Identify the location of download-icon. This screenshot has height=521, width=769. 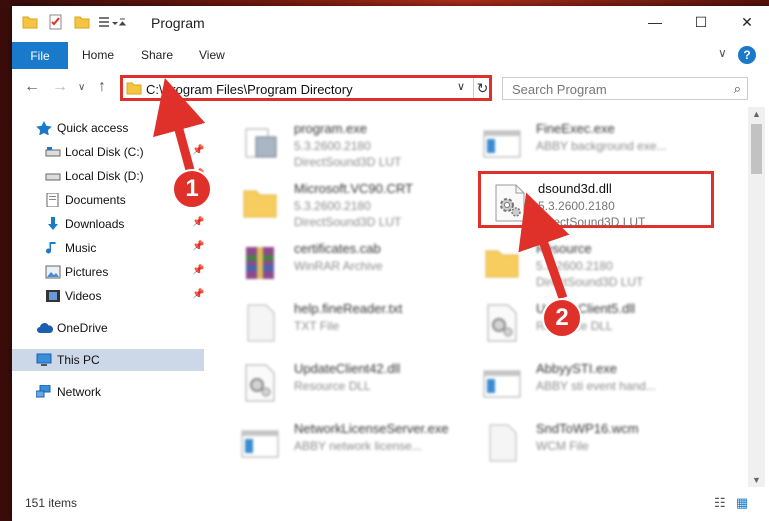
(53, 224).